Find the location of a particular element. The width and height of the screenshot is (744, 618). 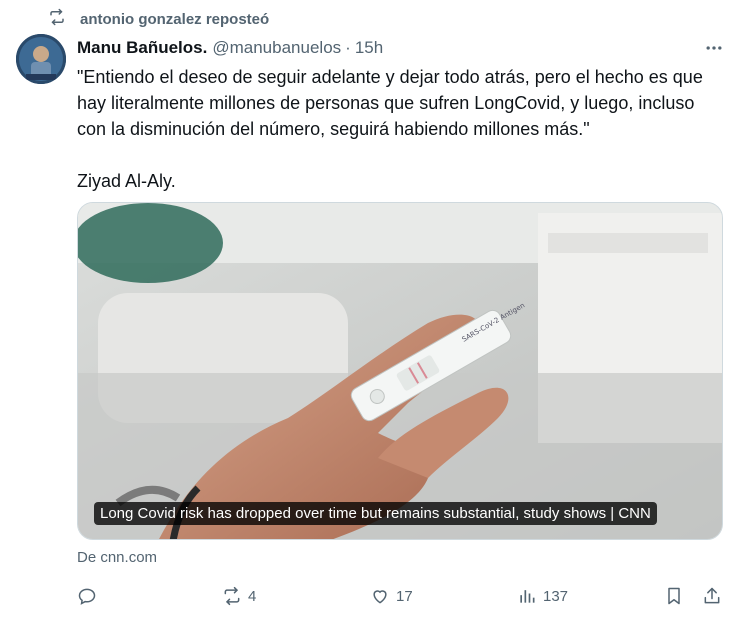

more-options-button is located at coordinates (714, 48).